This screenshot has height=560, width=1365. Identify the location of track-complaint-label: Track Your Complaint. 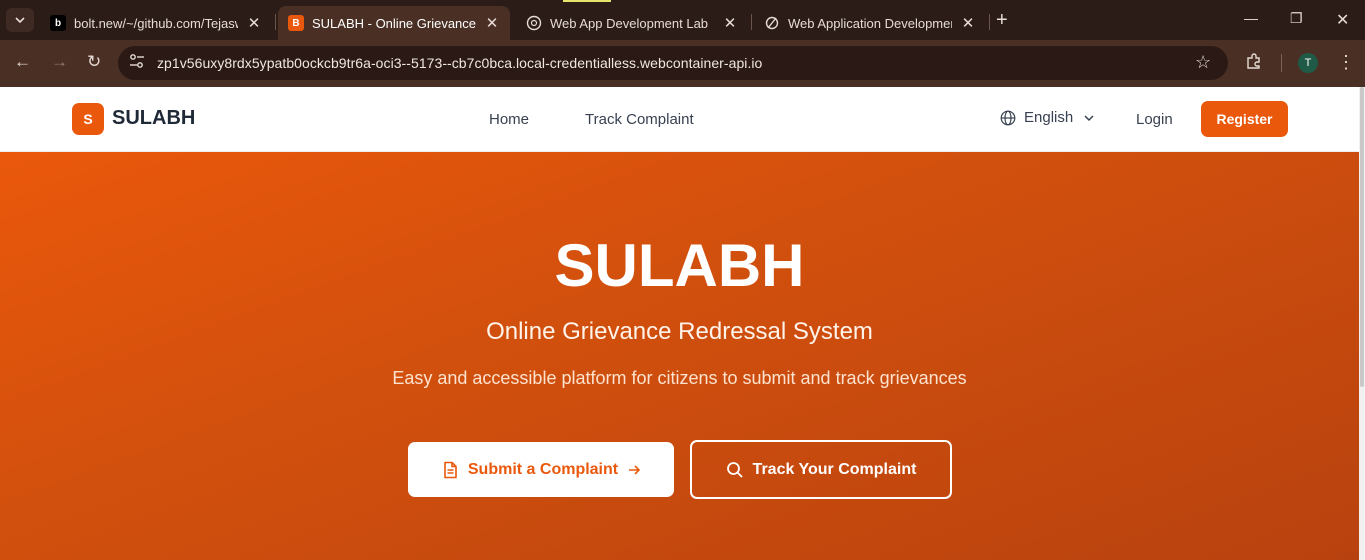
(834, 469).